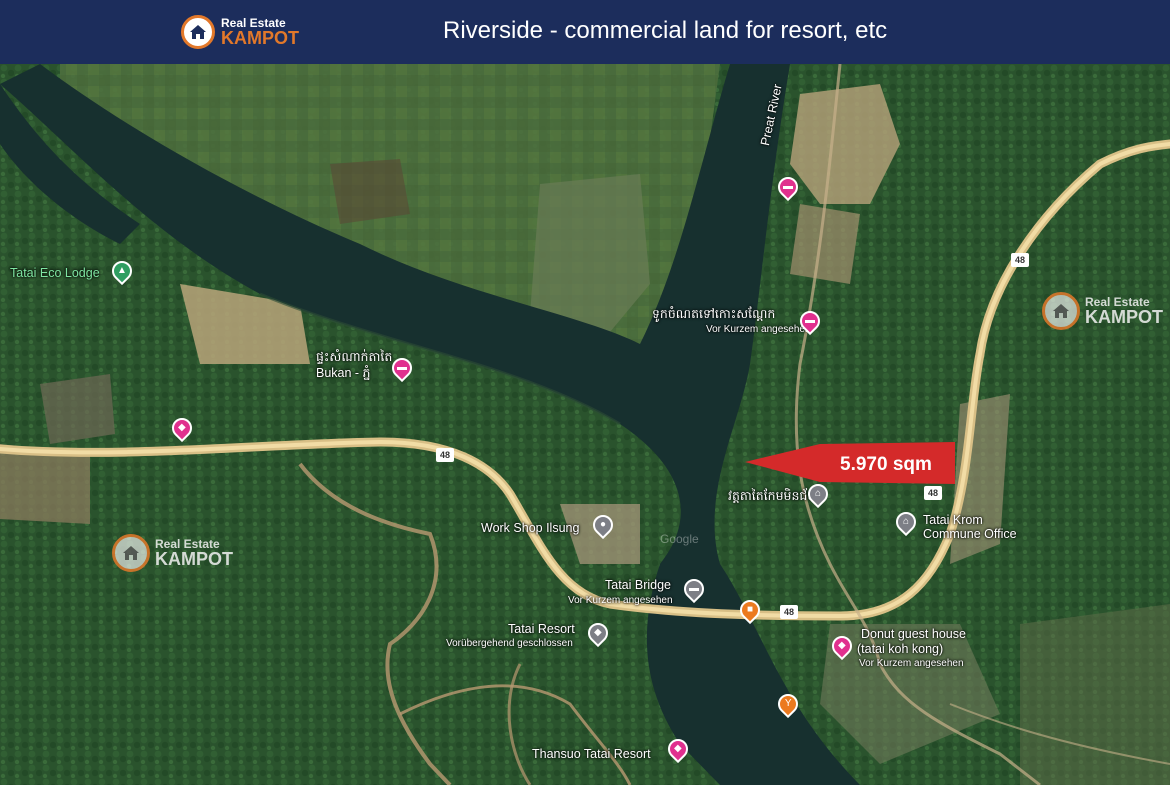  I want to click on thansuo-resort-label: Thansuo Tatai Resort, so click(591, 754).